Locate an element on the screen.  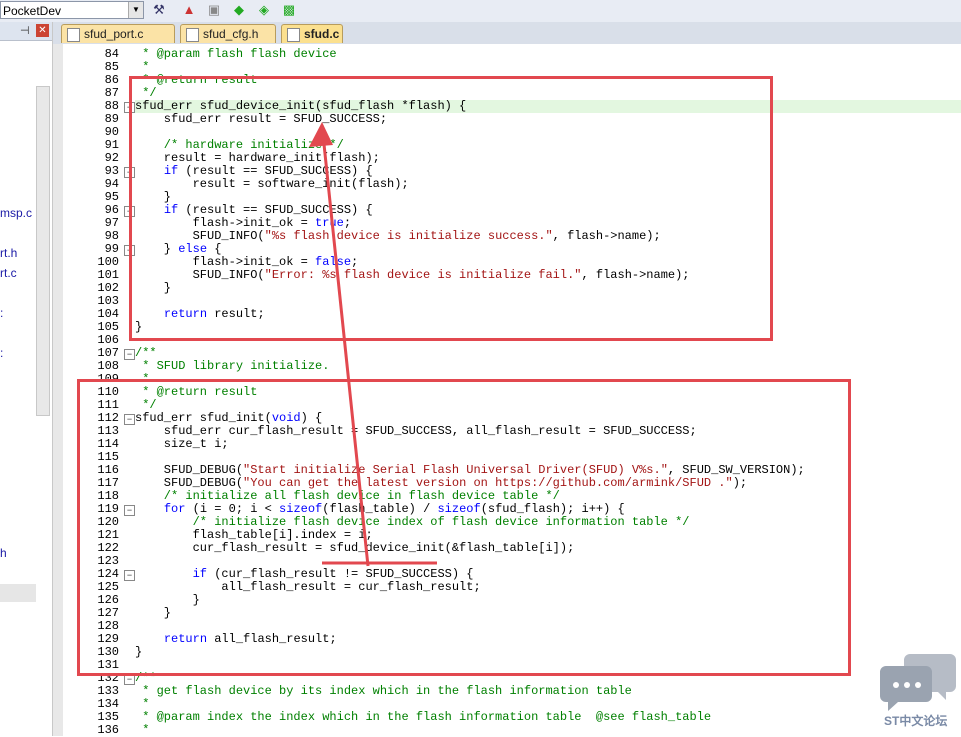
annotation-arrow is located at coordinates (373, 344).